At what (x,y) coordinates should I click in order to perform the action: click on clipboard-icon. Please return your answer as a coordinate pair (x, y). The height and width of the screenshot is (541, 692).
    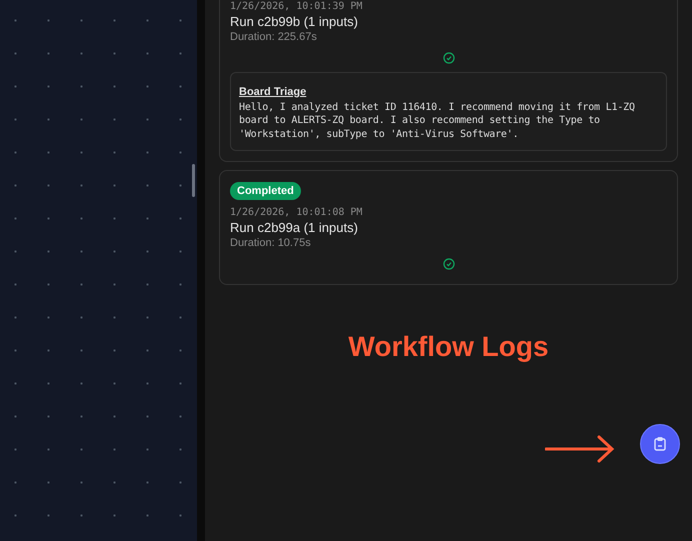
    Looking at the image, I should click on (660, 444).